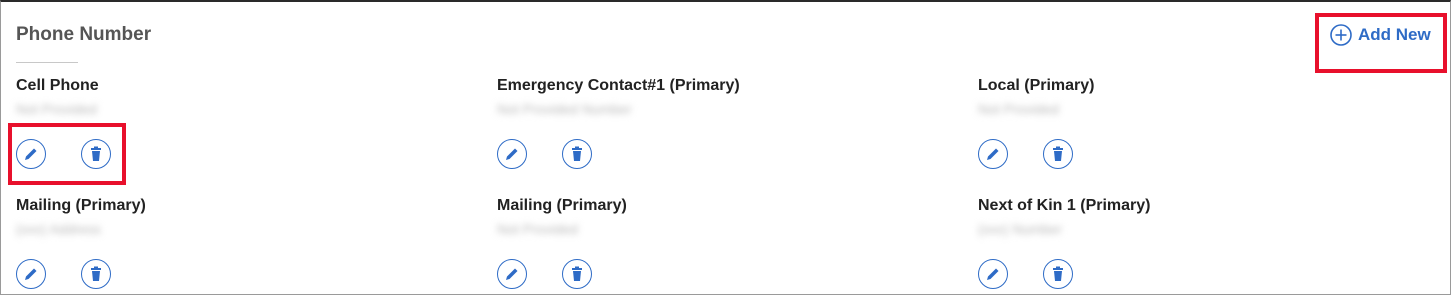  I want to click on phone-label: Local (Primary), so click(1036, 85).